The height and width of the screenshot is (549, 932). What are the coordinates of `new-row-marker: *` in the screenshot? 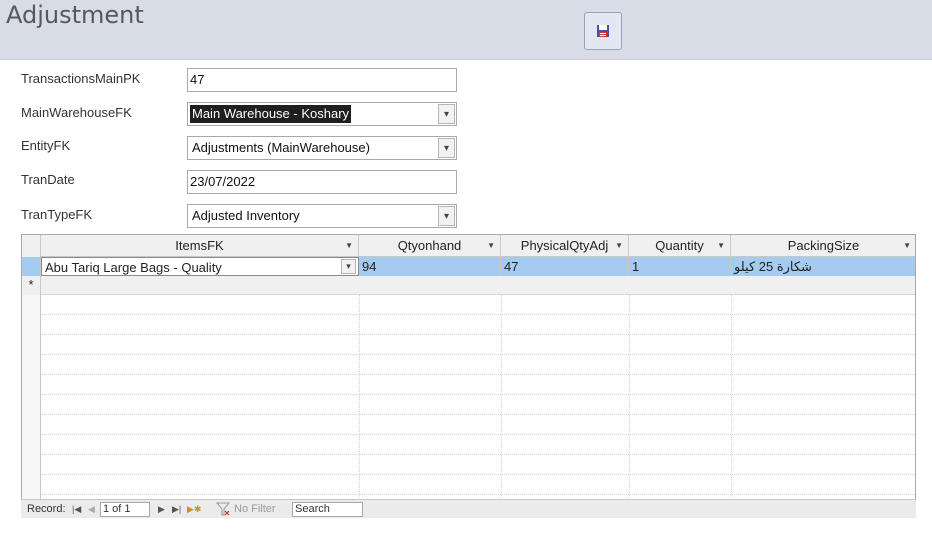 It's located at (31, 285).